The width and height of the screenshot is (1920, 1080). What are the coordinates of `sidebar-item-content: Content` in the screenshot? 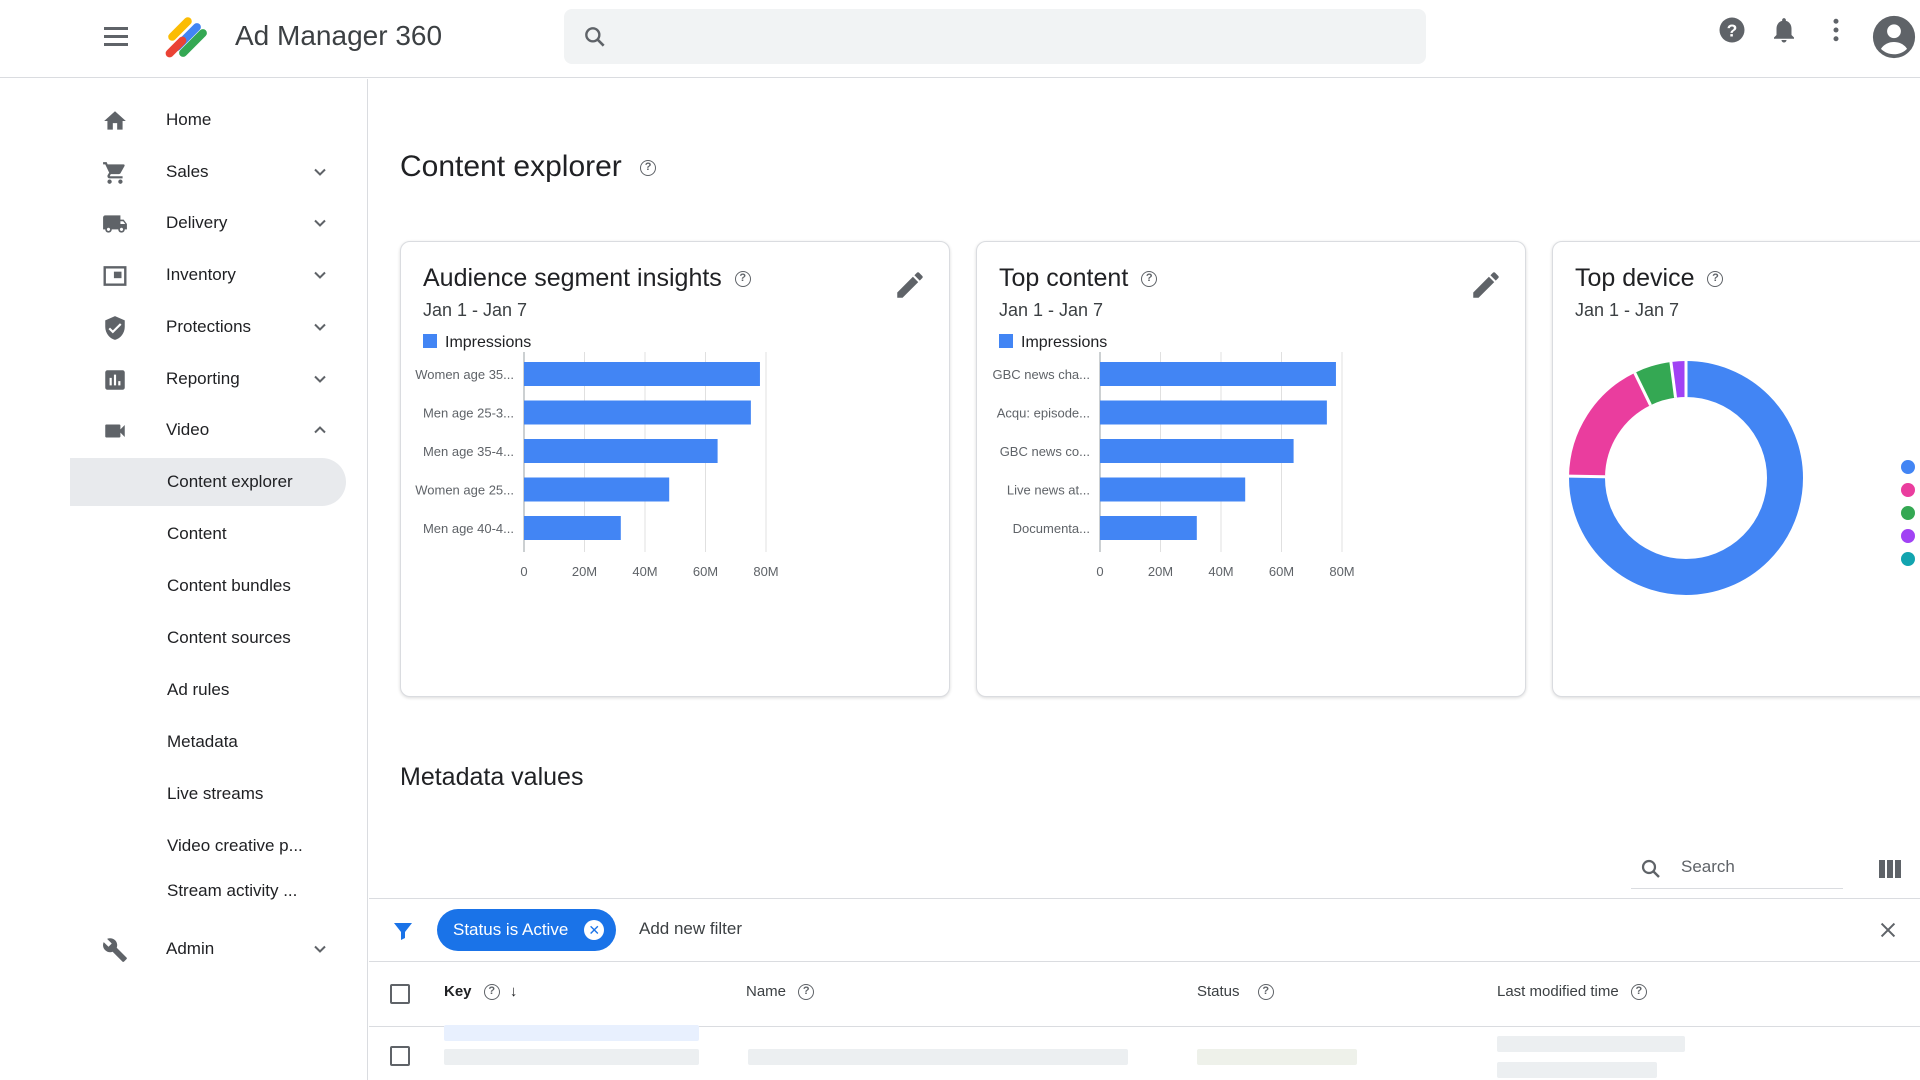 It's located at (208, 534).